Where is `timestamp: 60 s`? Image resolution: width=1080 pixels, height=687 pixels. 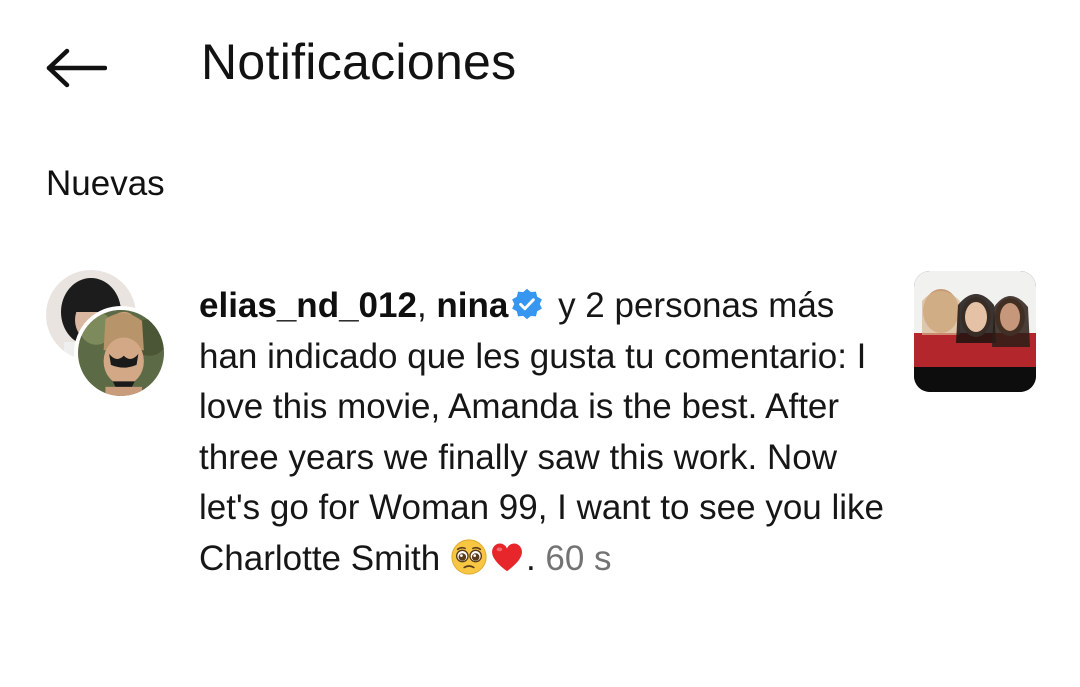
timestamp: 60 s is located at coordinates (578, 558).